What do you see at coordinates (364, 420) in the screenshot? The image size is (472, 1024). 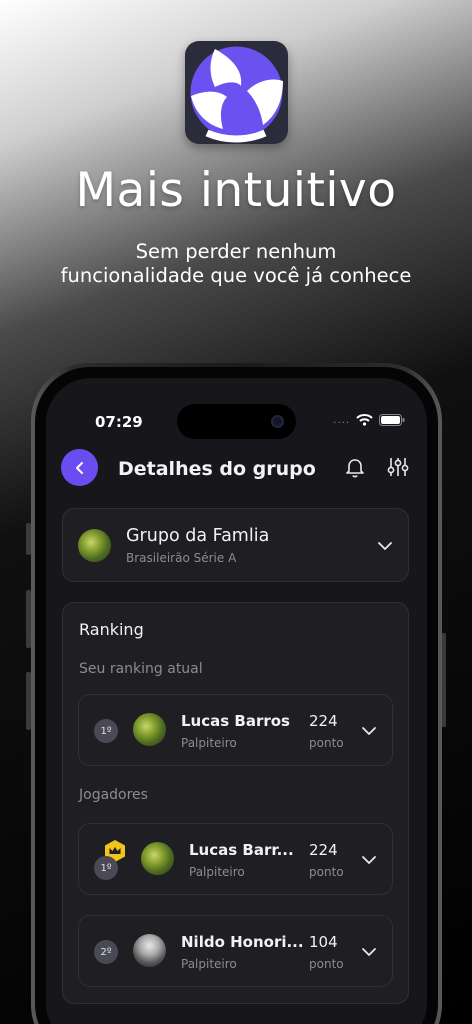 I see `wifi-icon` at bounding box center [364, 420].